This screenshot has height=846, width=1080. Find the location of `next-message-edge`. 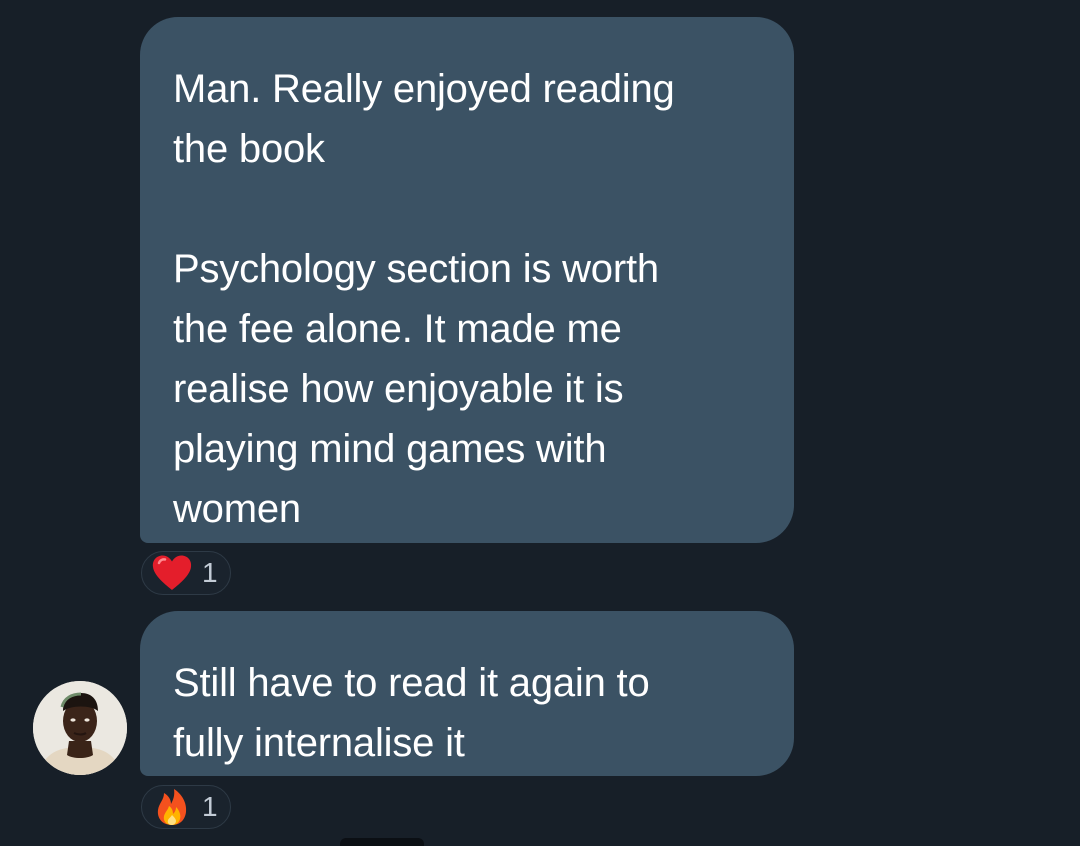

next-message-edge is located at coordinates (382, 842).